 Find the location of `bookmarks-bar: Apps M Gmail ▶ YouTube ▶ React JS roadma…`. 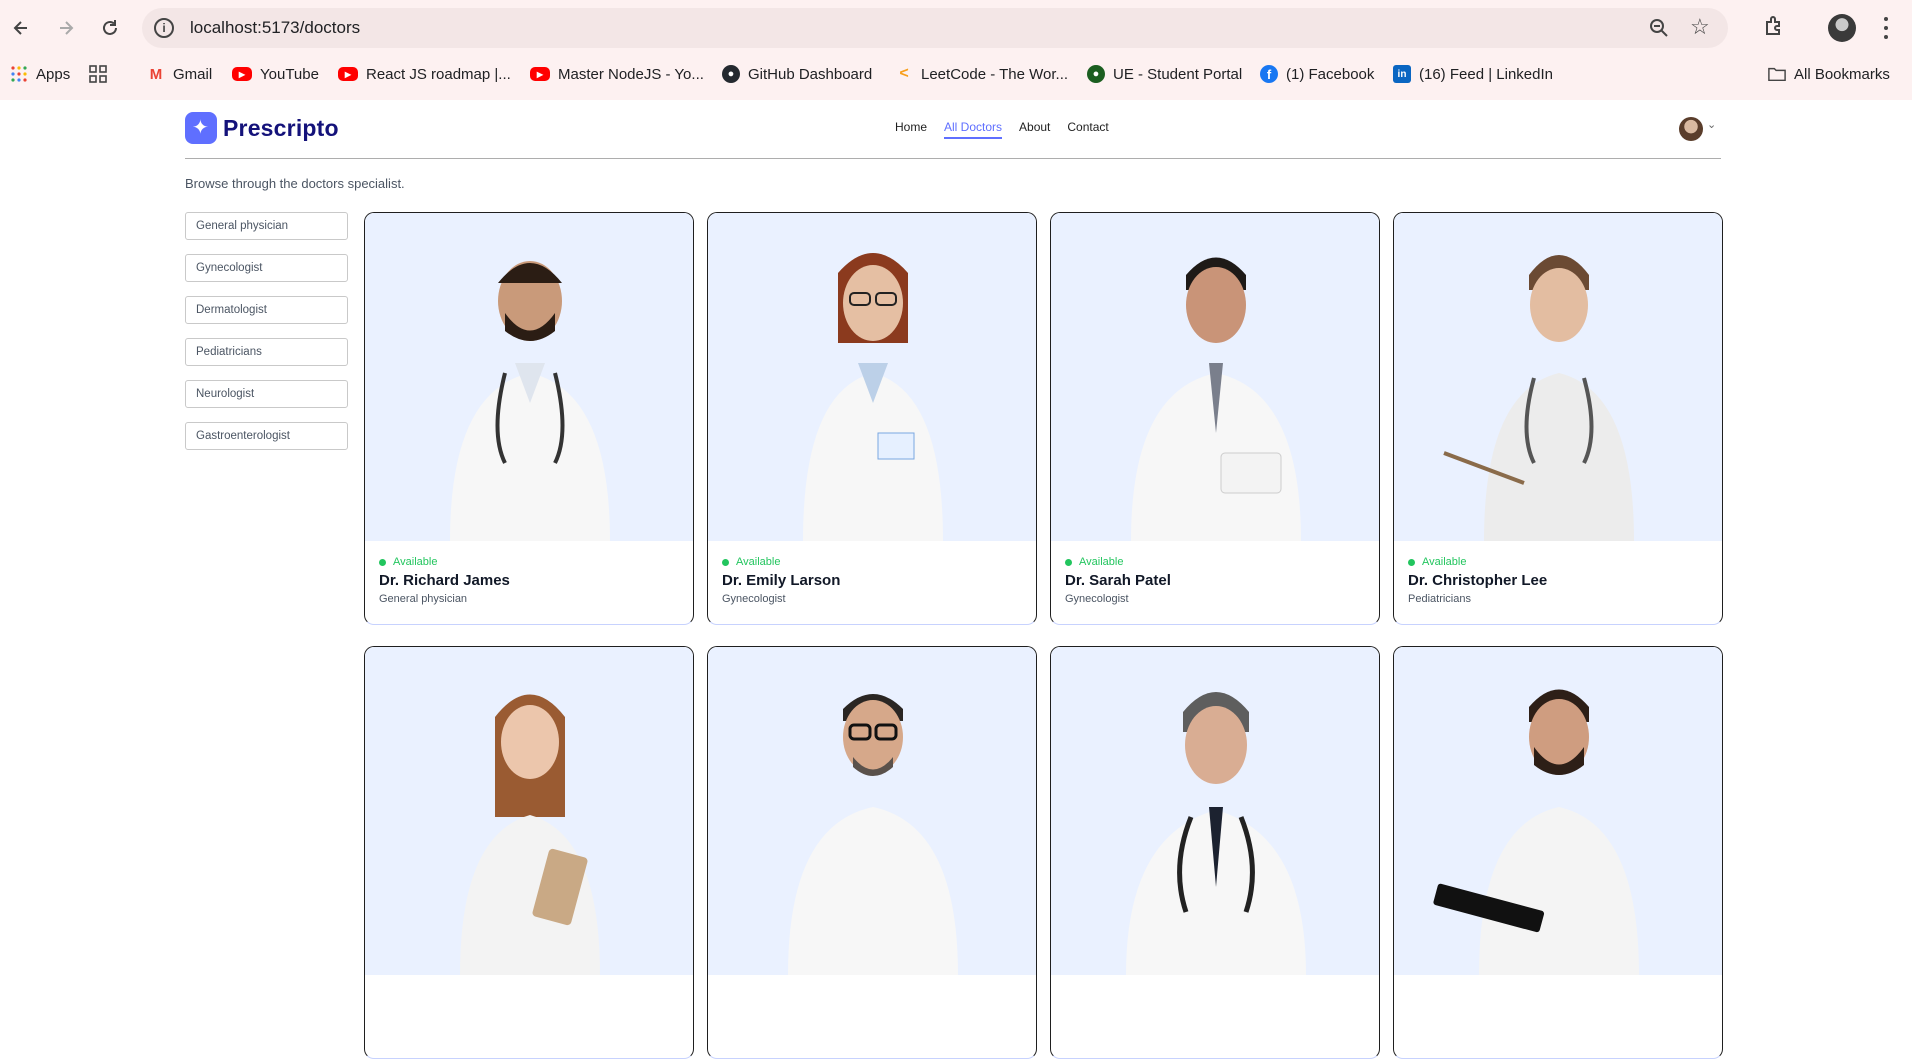

bookmarks-bar: Apps M Gmail ▶ YouTube ▶ React JS roadma… is located at coordinates (956, 103).